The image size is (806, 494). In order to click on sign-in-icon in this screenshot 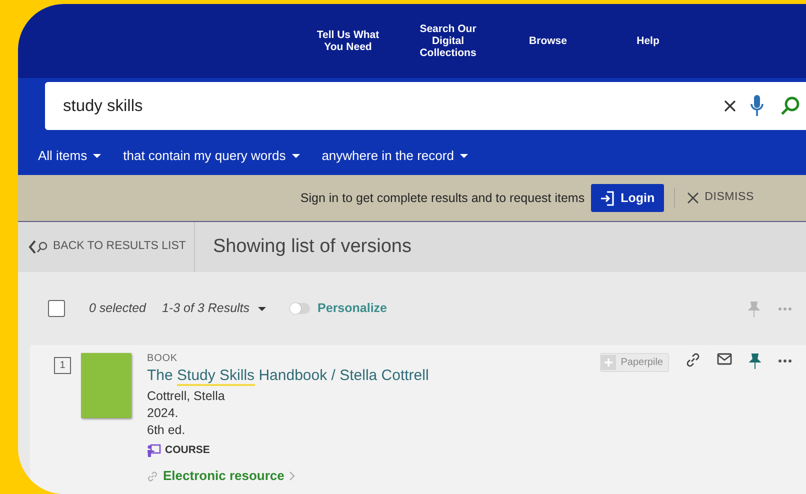, I will do `click(607, 198)`.